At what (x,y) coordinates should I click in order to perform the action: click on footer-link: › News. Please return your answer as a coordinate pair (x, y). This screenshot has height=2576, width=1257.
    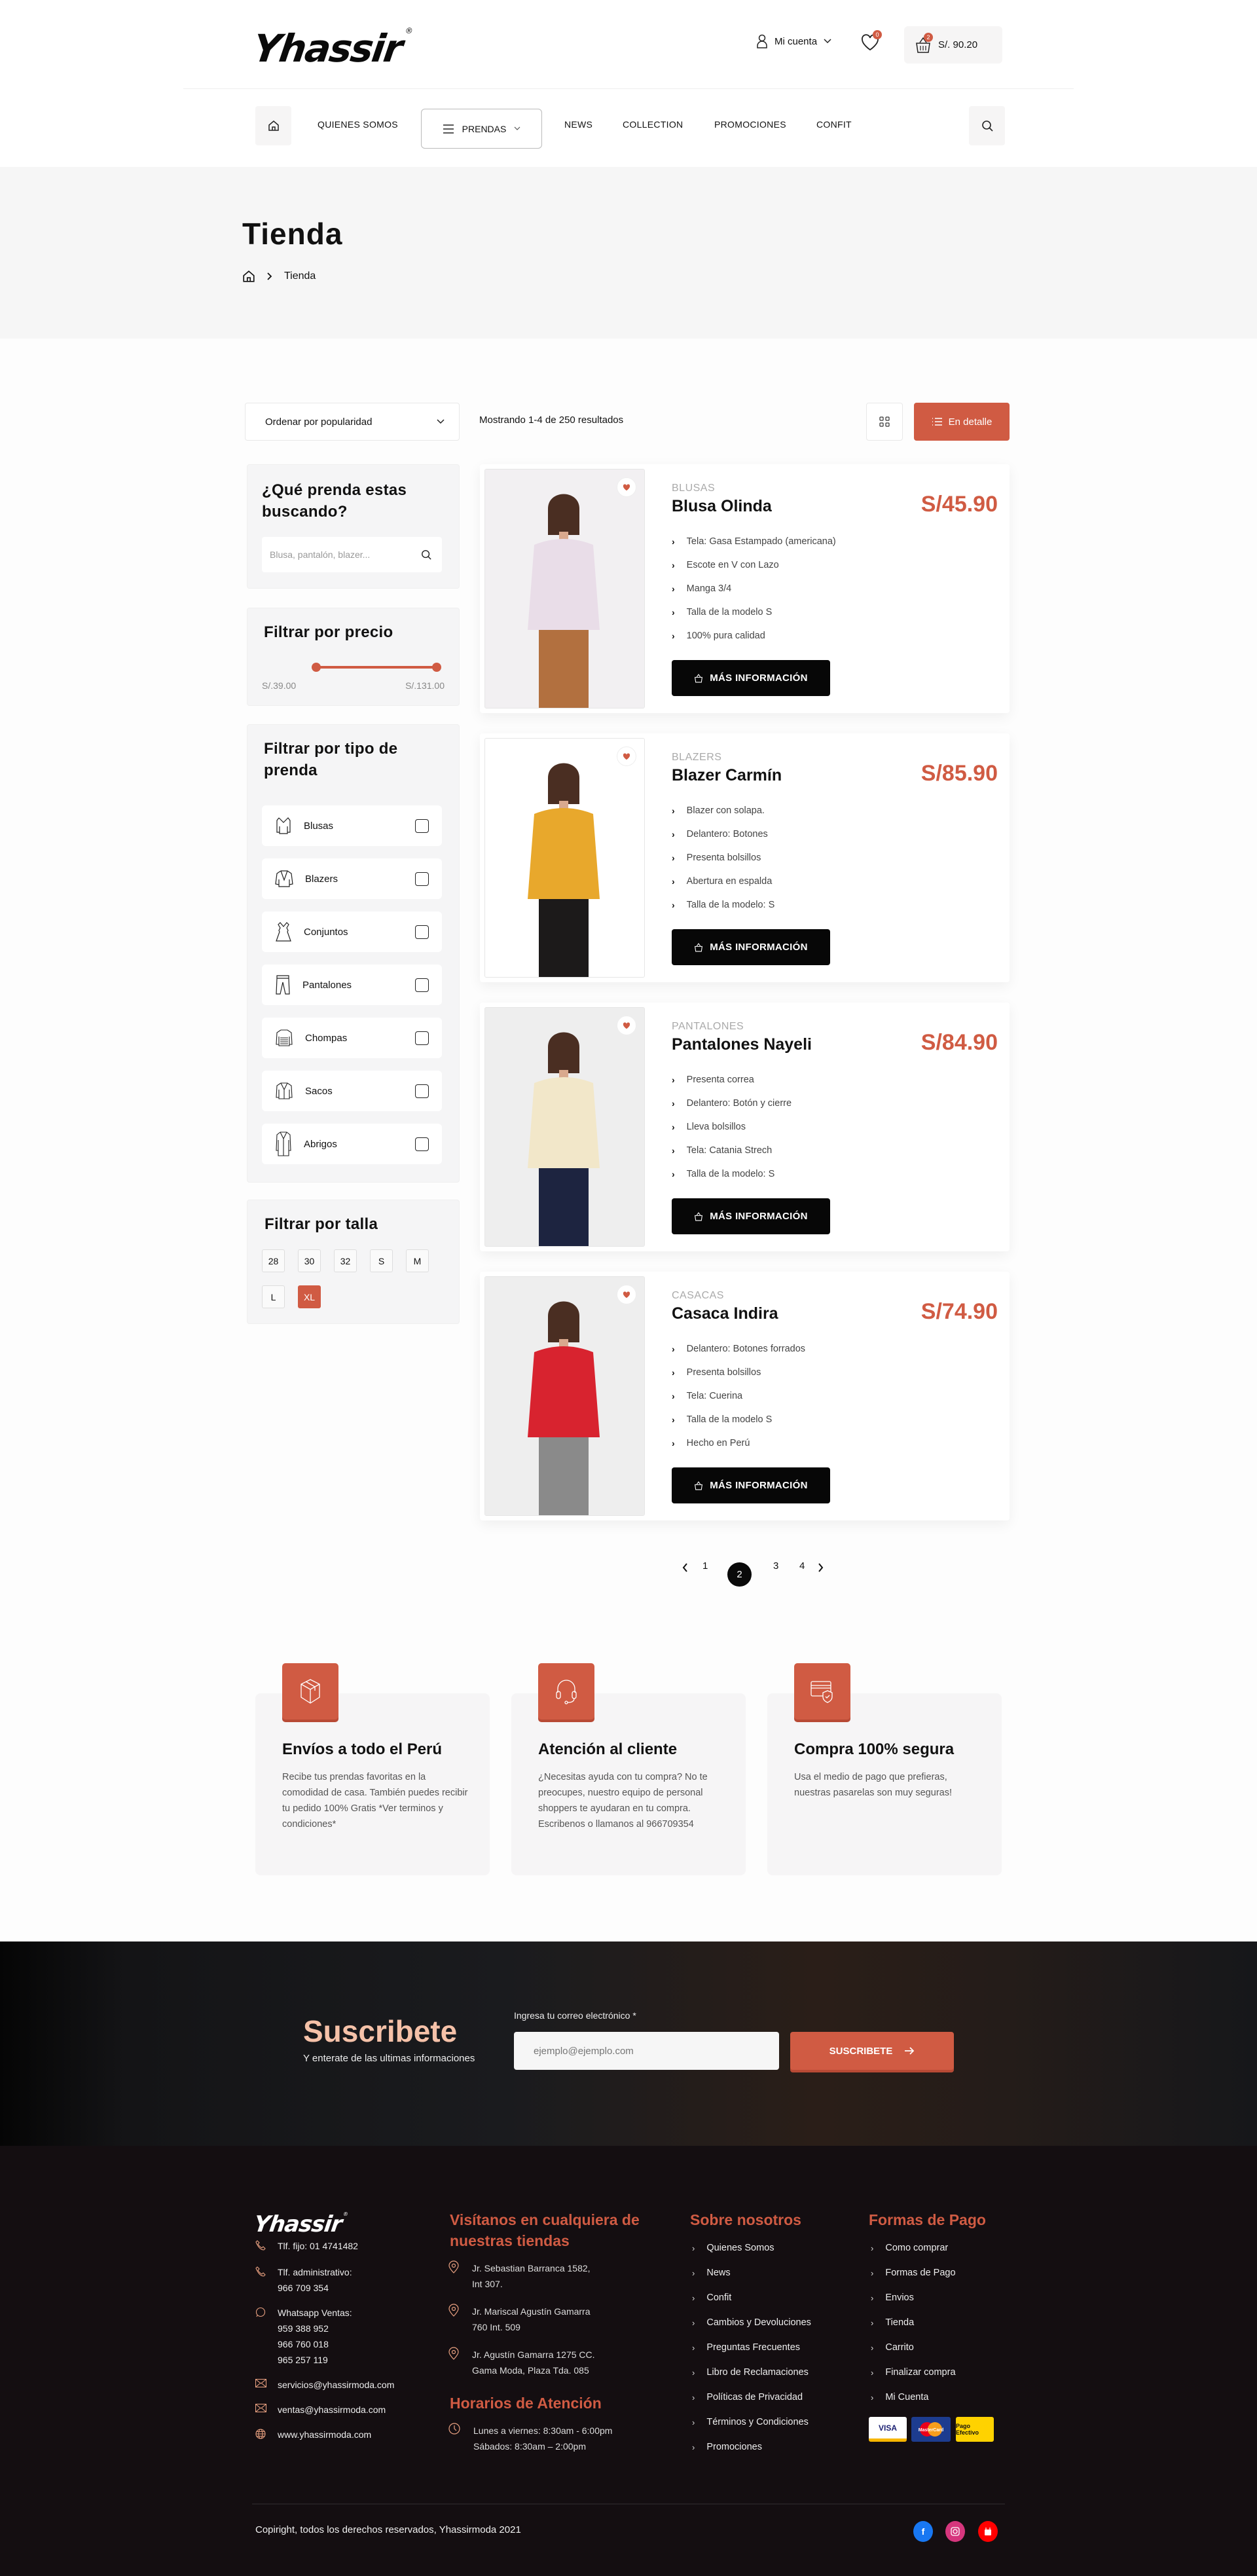
    Looking at the image, I should click on (751, 2272).